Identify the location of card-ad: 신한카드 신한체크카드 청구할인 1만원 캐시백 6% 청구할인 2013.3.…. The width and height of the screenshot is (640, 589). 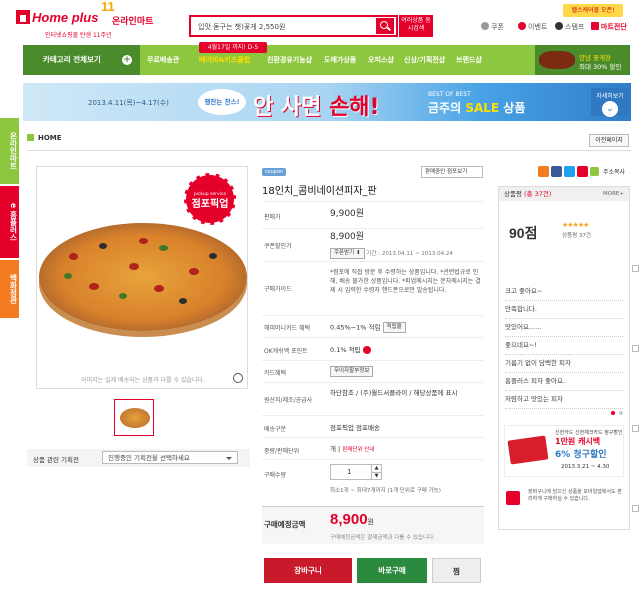
(564, 451).